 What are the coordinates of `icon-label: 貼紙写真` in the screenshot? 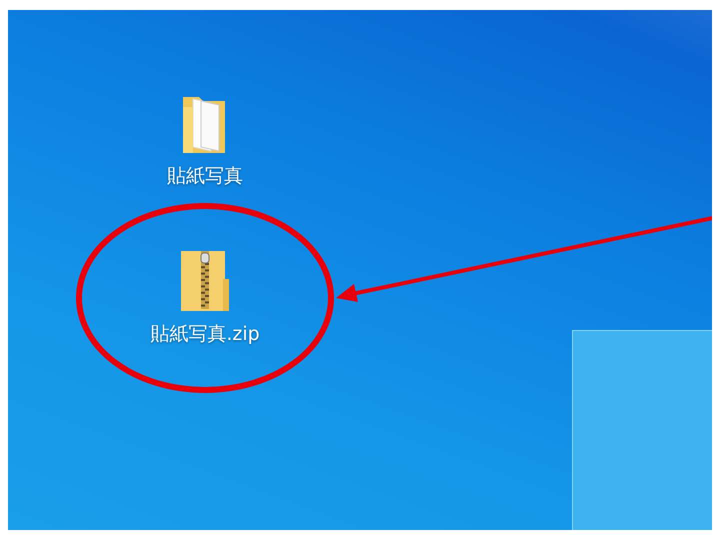 It's located at (205, 176).